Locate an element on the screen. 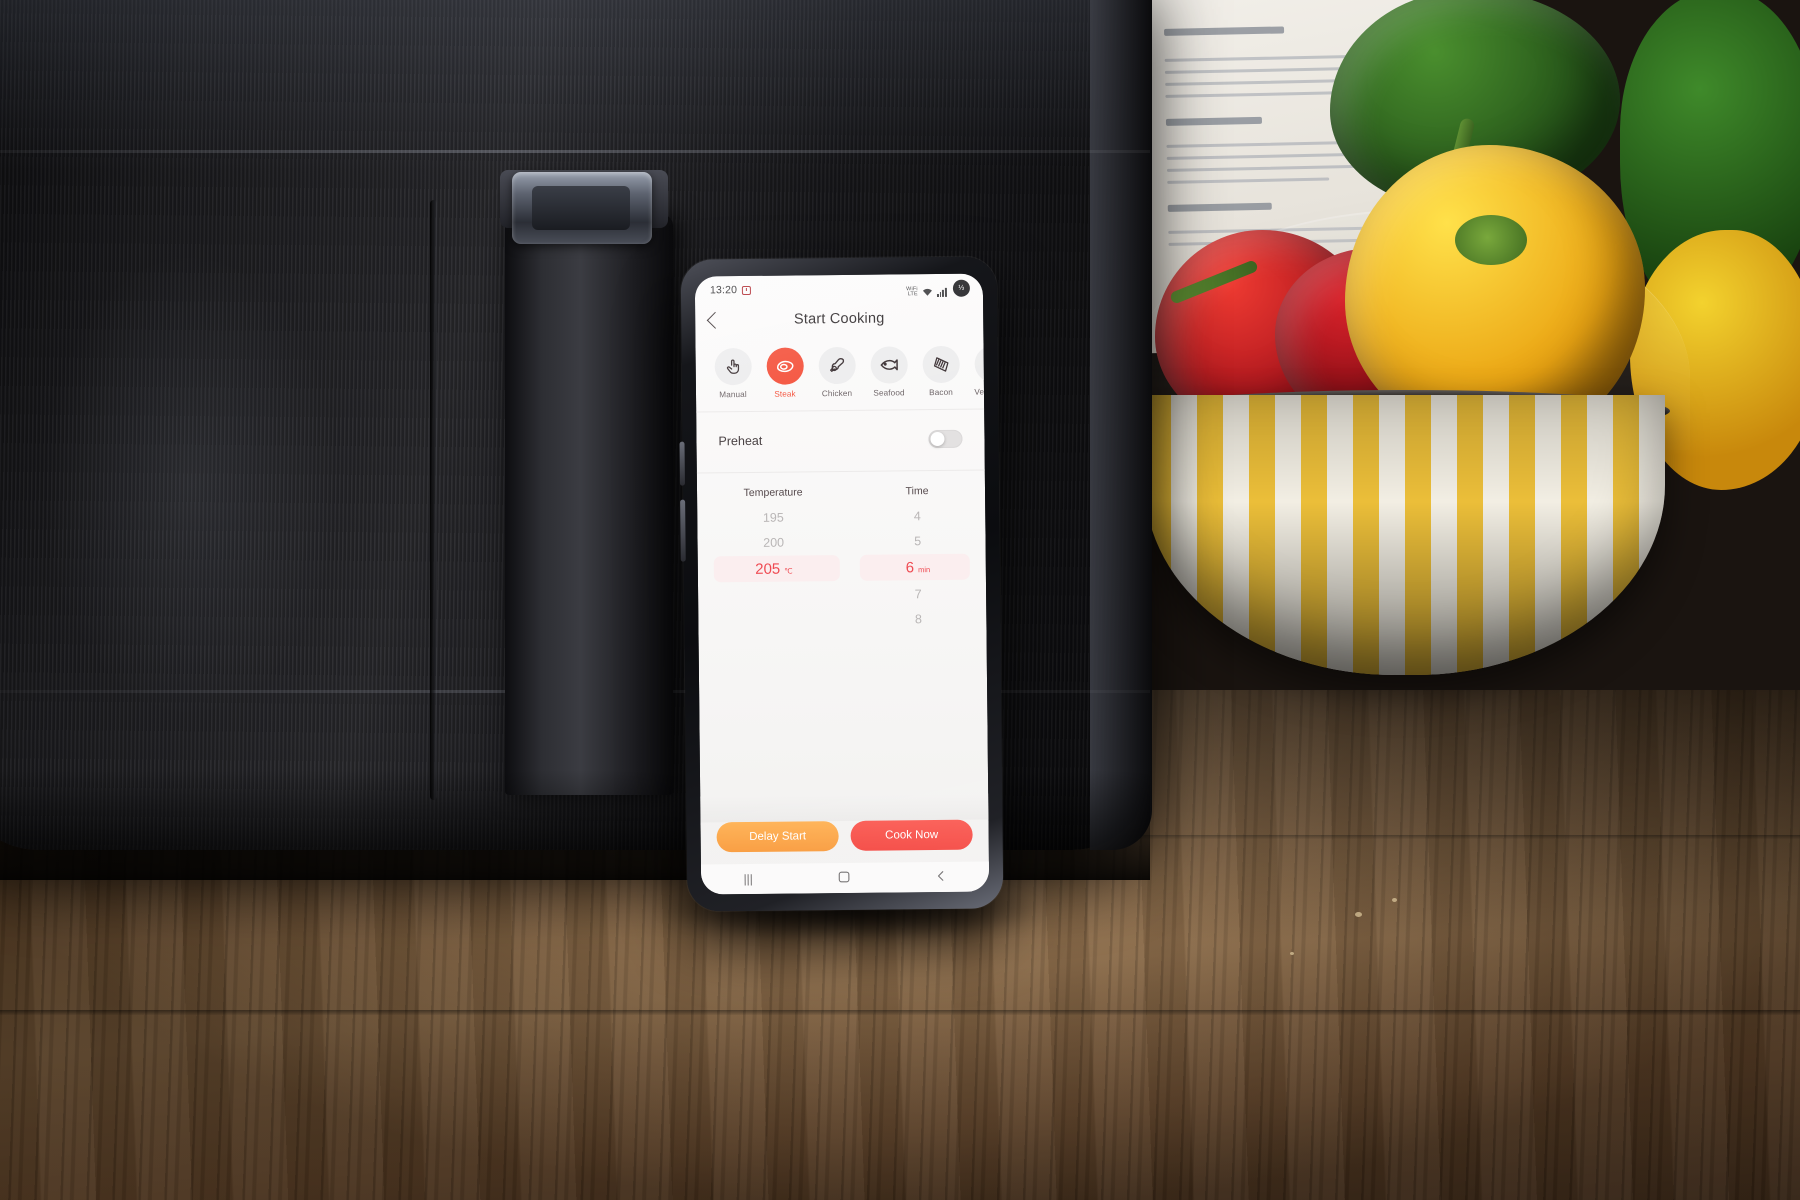 The height and width of the screenshot is (1200, 1800). home-square-icon is located at coordinates (844, 877).